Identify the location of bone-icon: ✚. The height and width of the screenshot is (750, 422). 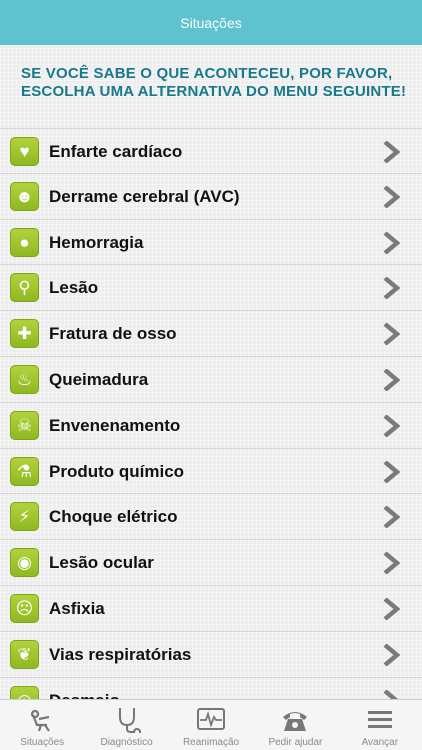
(24, 334).